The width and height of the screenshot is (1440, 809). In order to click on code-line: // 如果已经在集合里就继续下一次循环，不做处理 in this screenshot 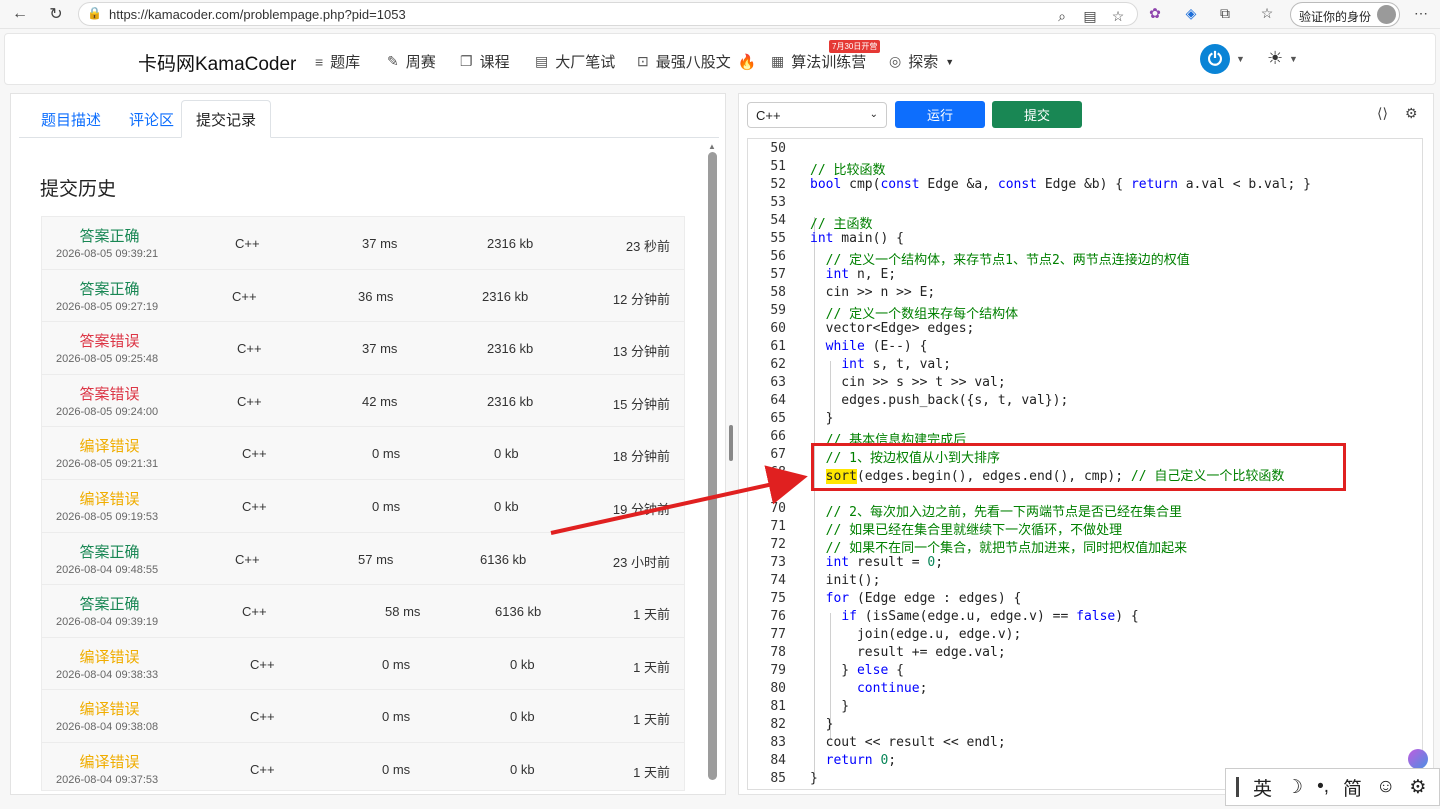, I will do `click(966, 528)`.